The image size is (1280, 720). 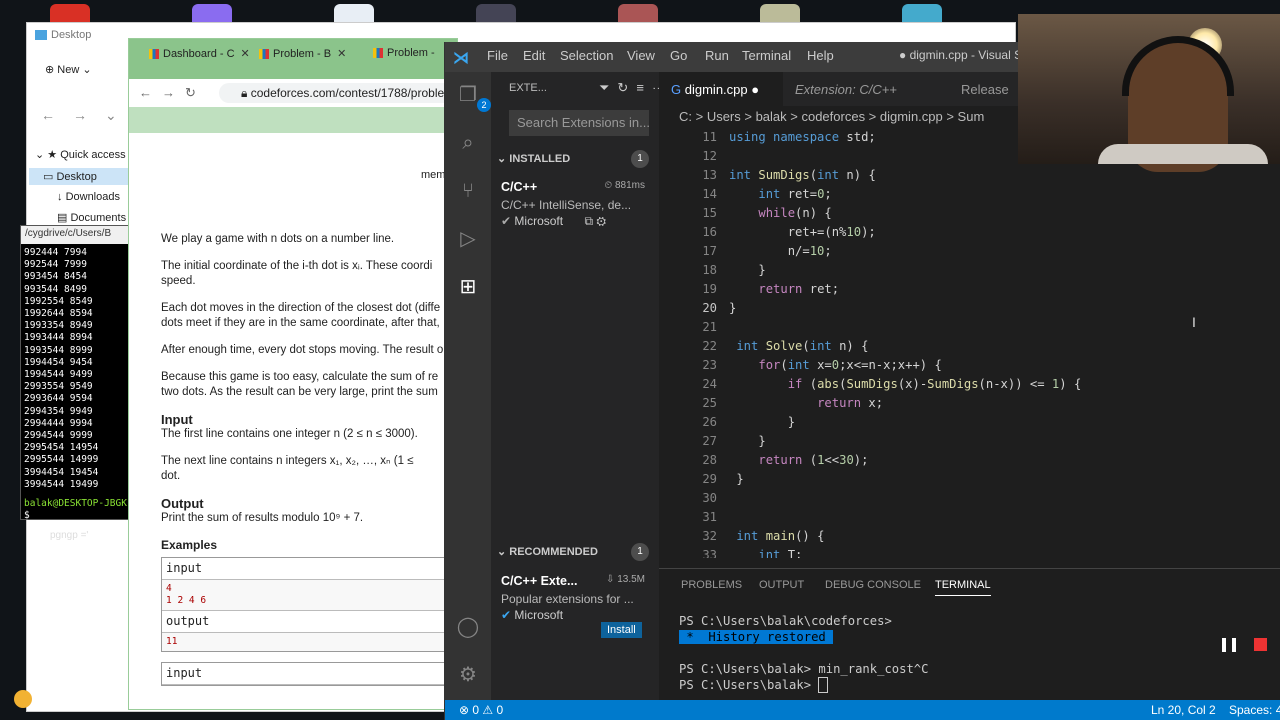 I want to click on code-line: 29 }, so click(x=969, y=481).